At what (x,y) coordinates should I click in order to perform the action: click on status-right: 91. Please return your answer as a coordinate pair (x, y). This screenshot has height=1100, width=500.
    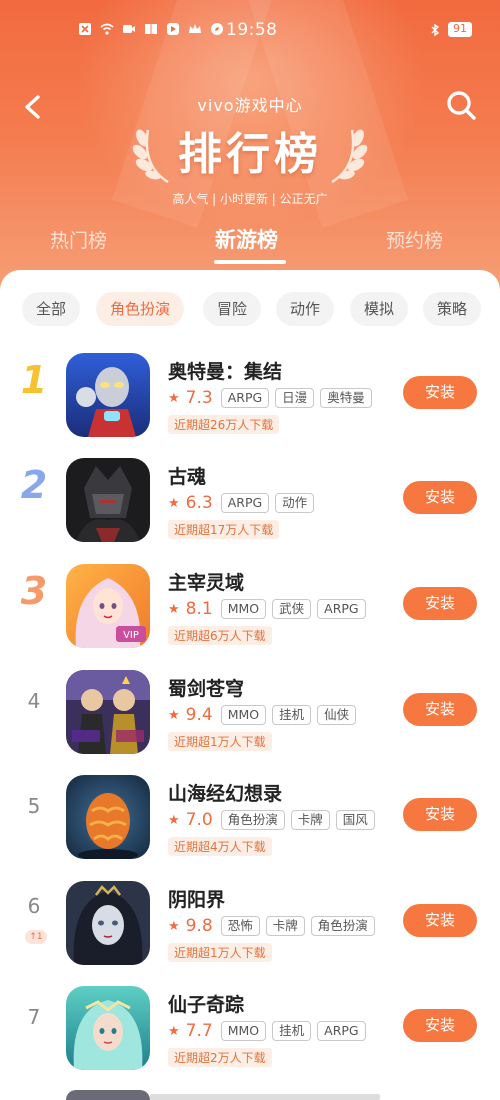
    Looking at the image, I should click on (450, 29).